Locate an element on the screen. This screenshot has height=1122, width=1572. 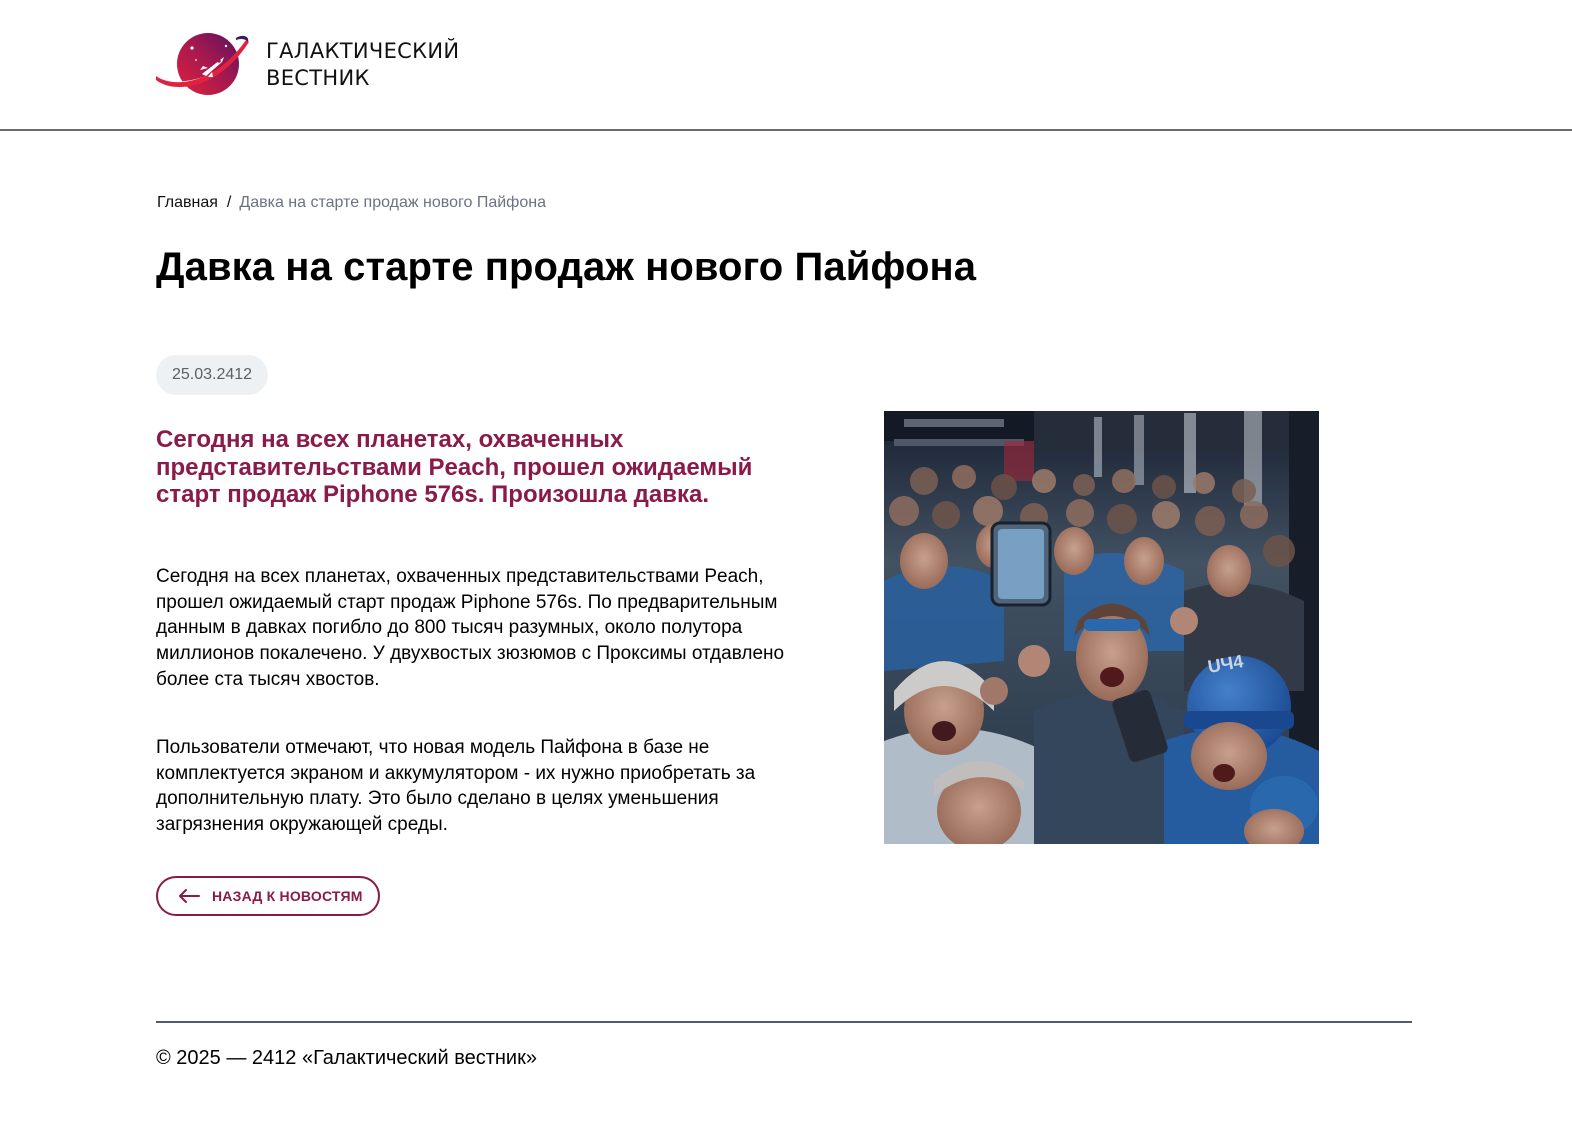
rocket-planet-logo-icon is located at coordinates (202, 64).